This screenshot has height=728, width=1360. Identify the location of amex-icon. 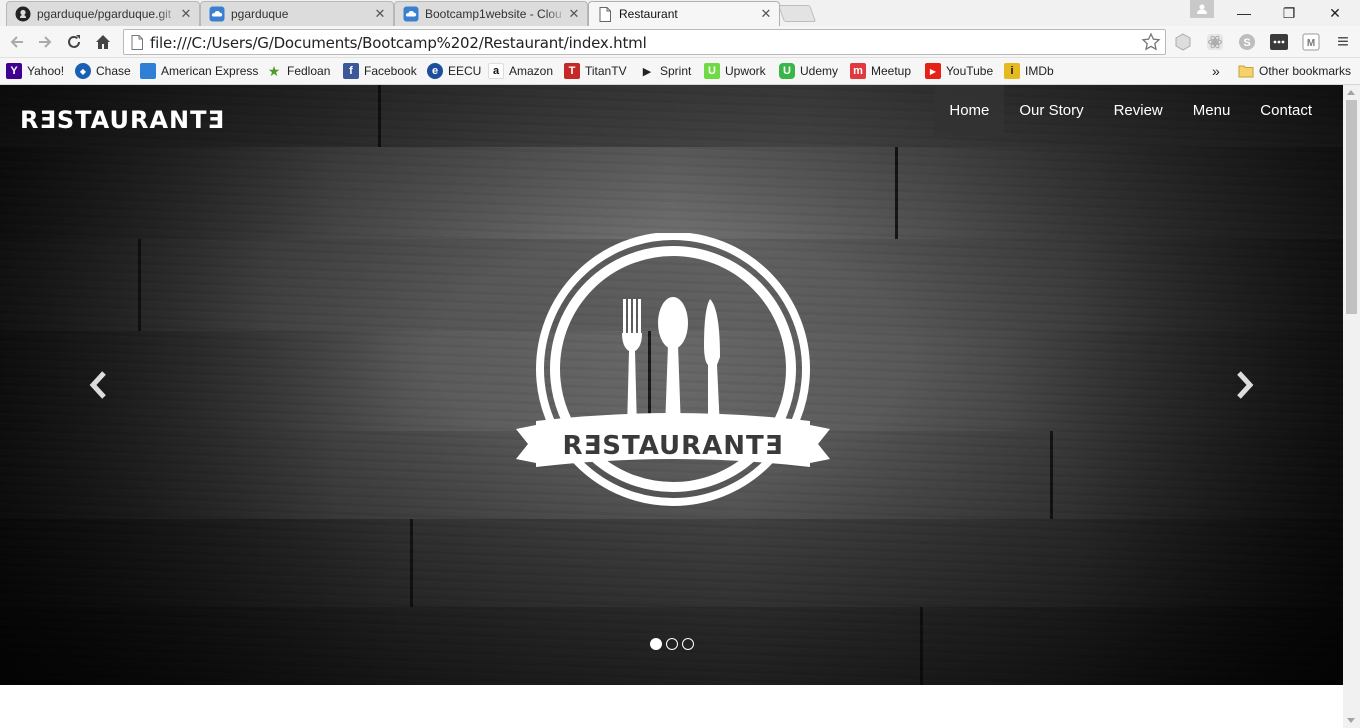
(148, 71).